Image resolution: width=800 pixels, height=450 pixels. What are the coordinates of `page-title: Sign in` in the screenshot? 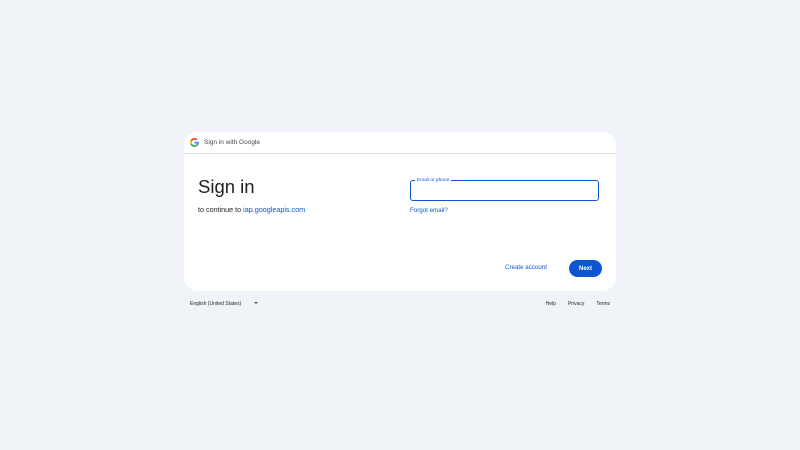 It's located at (226, 186).